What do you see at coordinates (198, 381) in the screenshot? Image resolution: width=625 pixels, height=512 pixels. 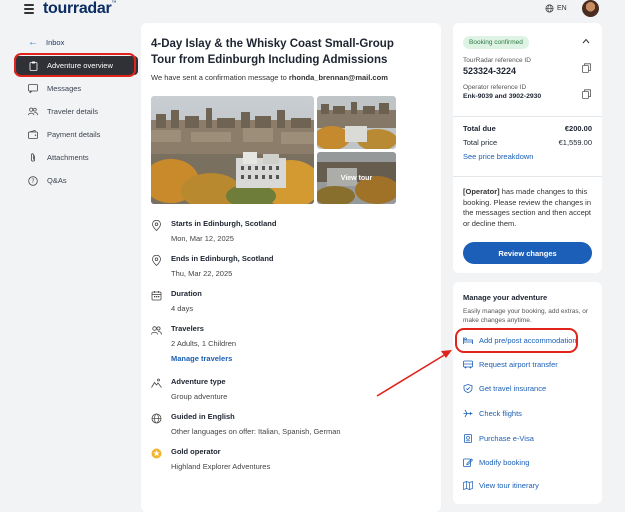 I see `detail-label: Adventure type` at bounding box center [198, 381].